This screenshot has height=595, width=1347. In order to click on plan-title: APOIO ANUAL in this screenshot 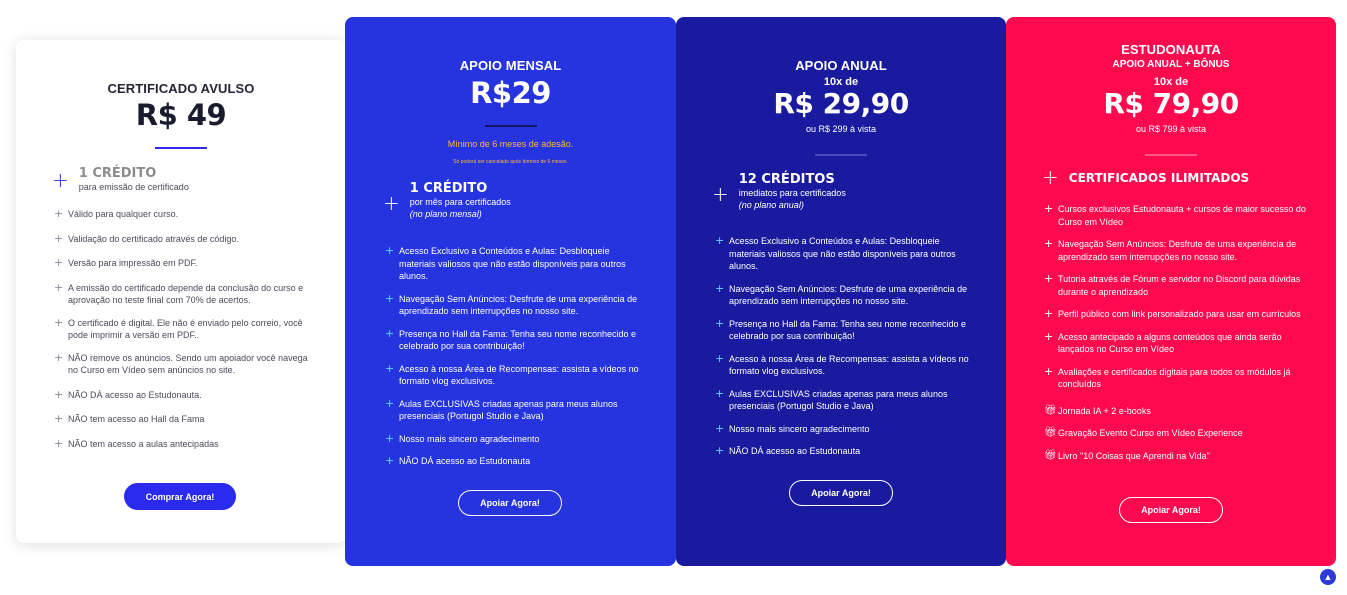, I will do `click(841, 65)`.